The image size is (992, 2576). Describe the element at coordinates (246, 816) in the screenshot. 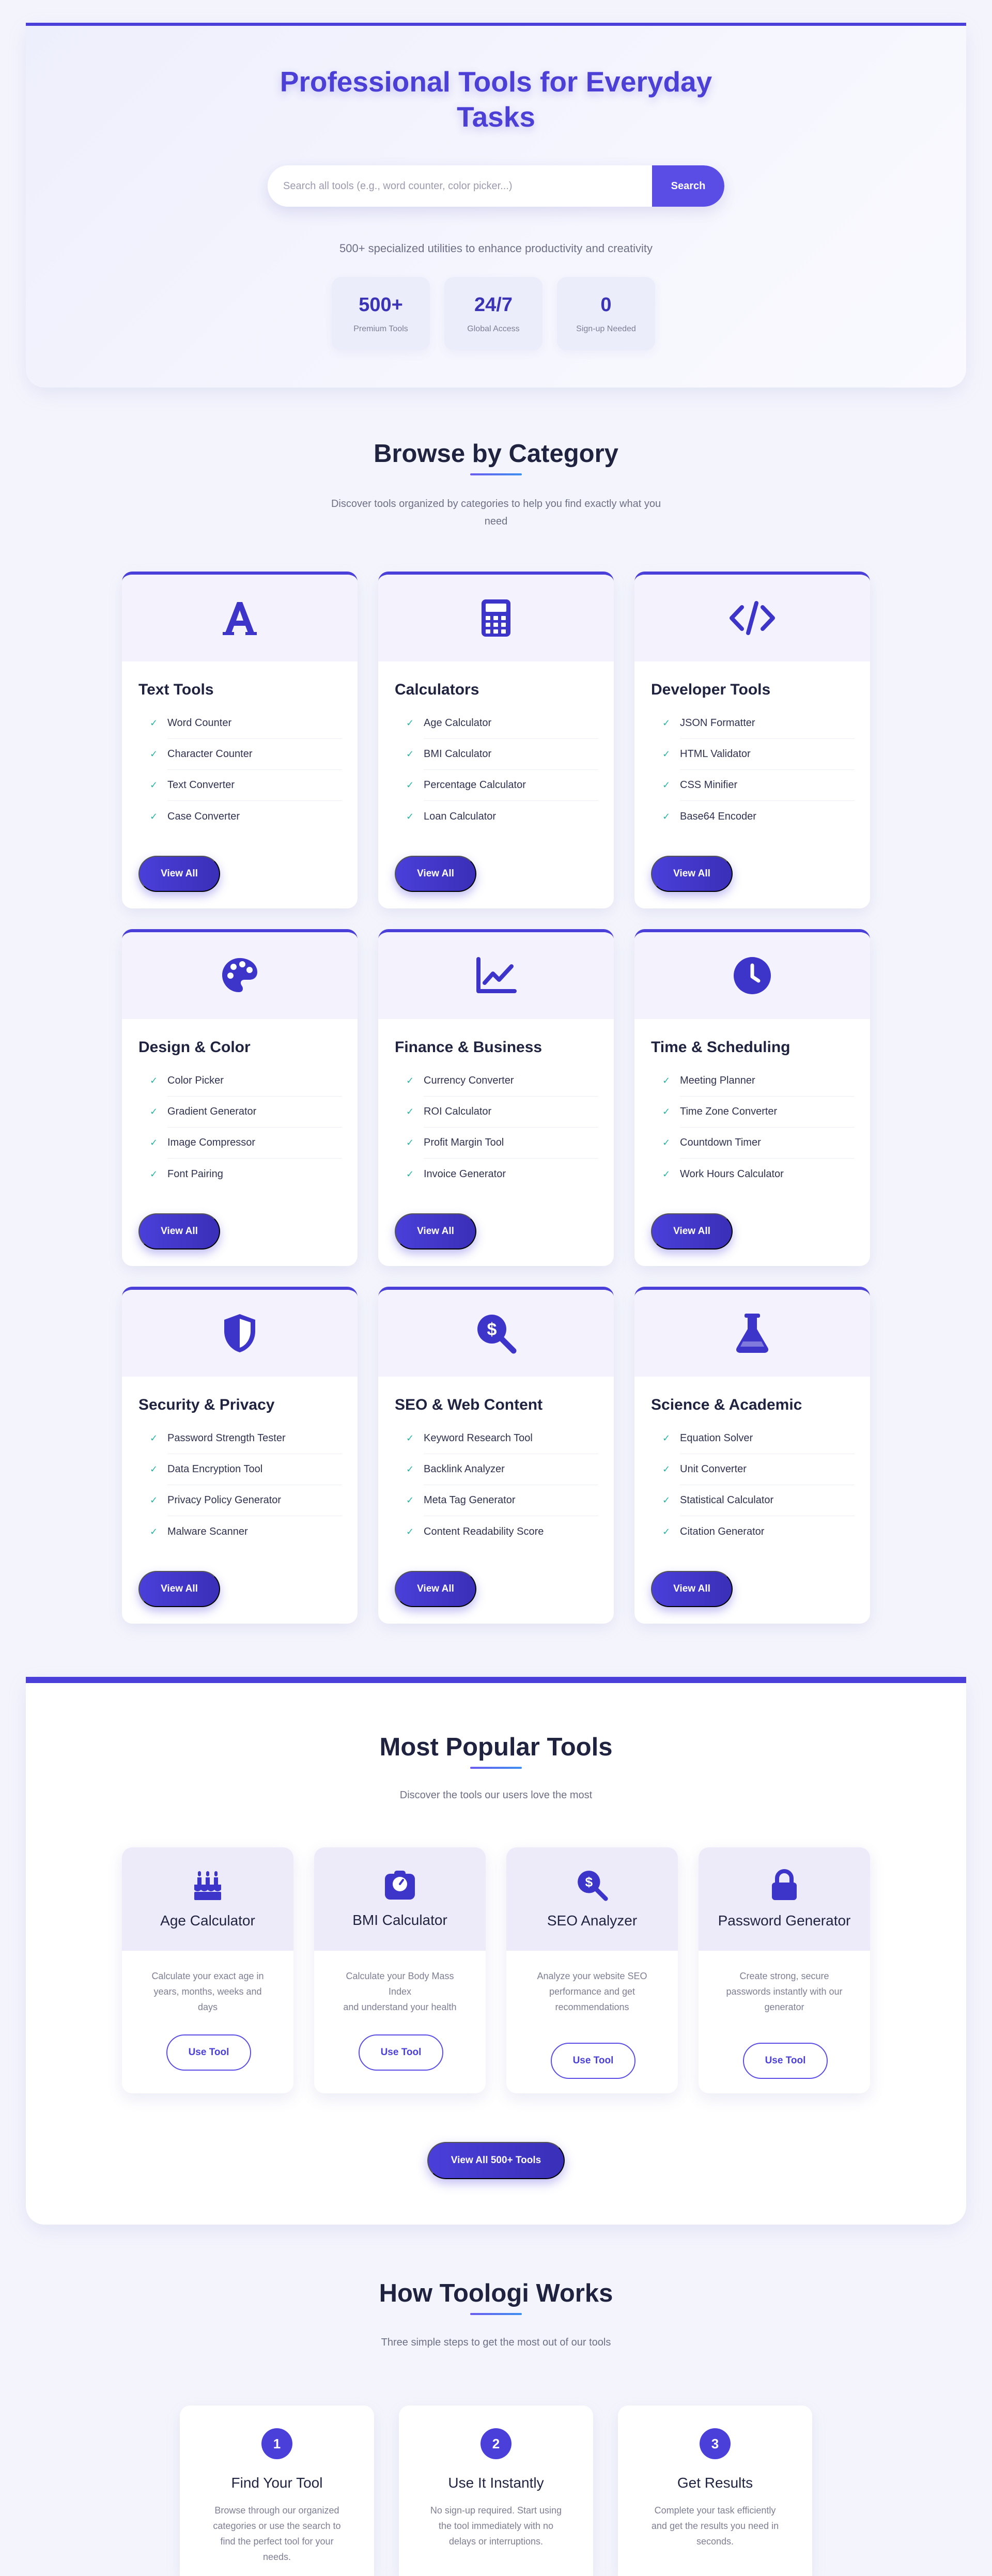

I see `category-tool-item: ✓ Case Converter` at that location.